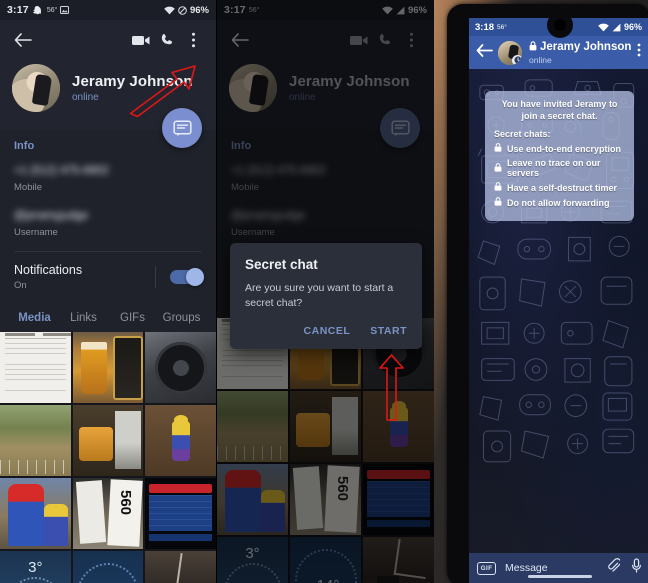  I want to click on dnd-icon, so click(182, 10).